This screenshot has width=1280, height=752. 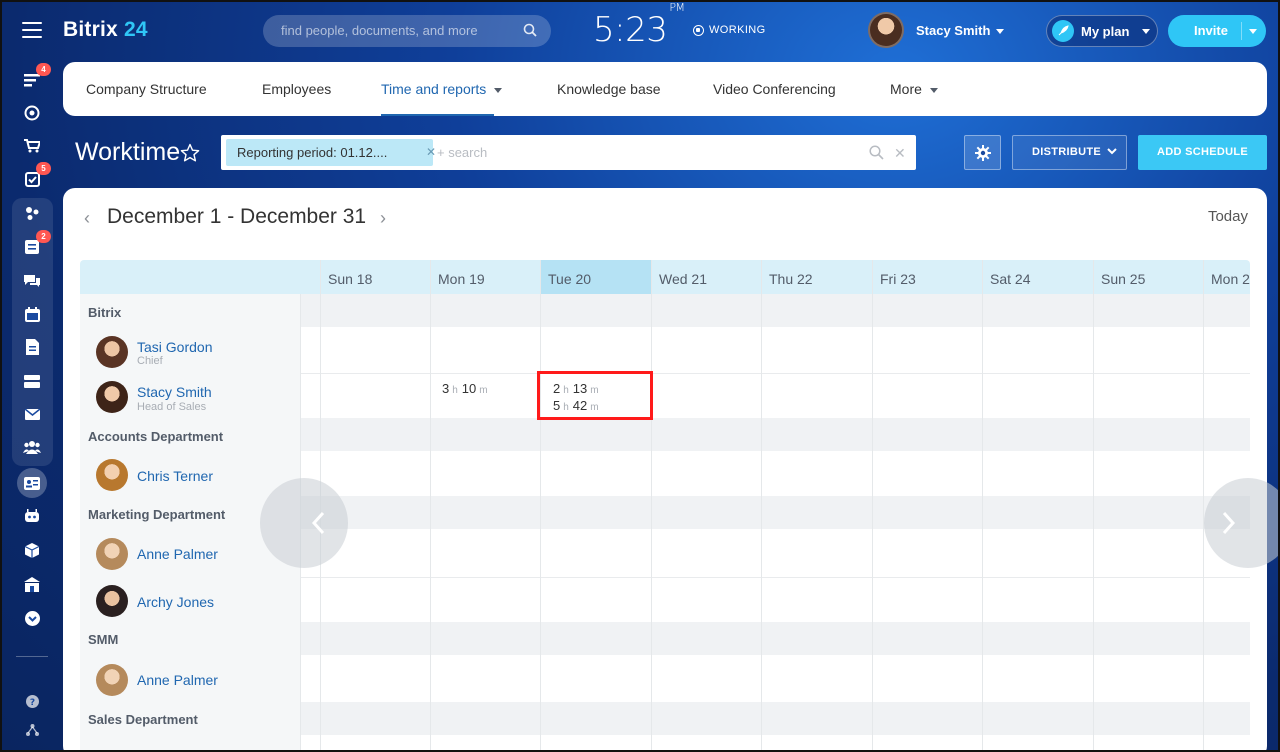 What do you see at coordinates (437, 115) in the screenshot?
I see `active-tab-indicator` at bounding box center [437, 115].